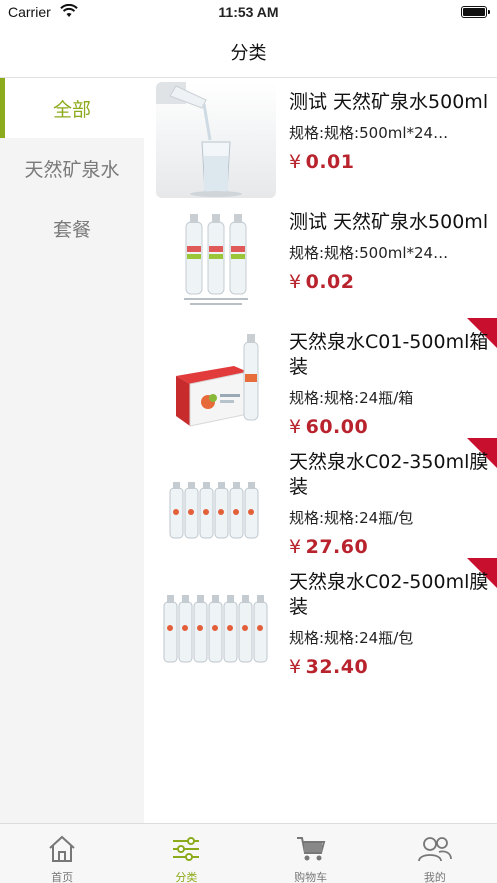 This screenshot has width=497, height=883. What do you see at coordinates (389, 594) in the screenshot?
I see `product-name: 天然泉水C02-500ml膜装` at bounding box center [389, 594].